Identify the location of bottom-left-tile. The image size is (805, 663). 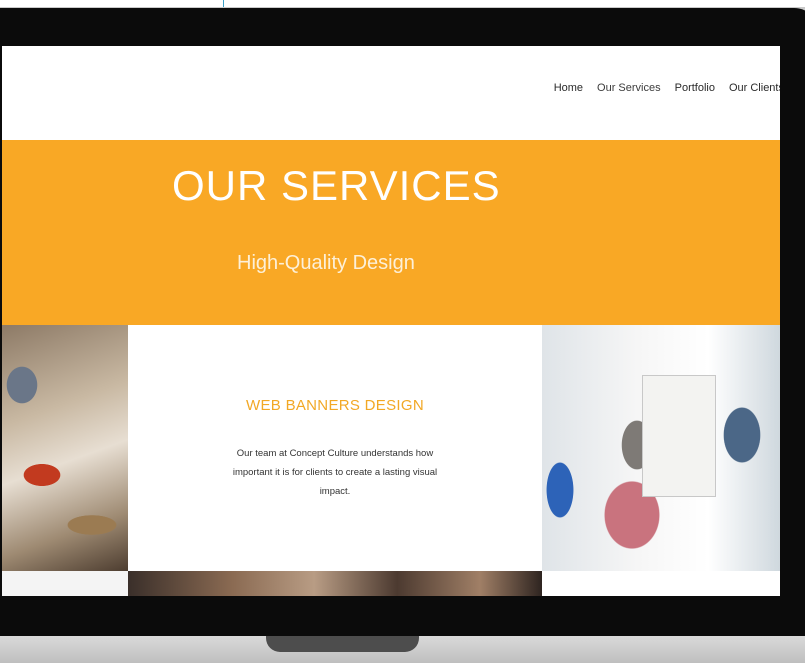
(65, 583).